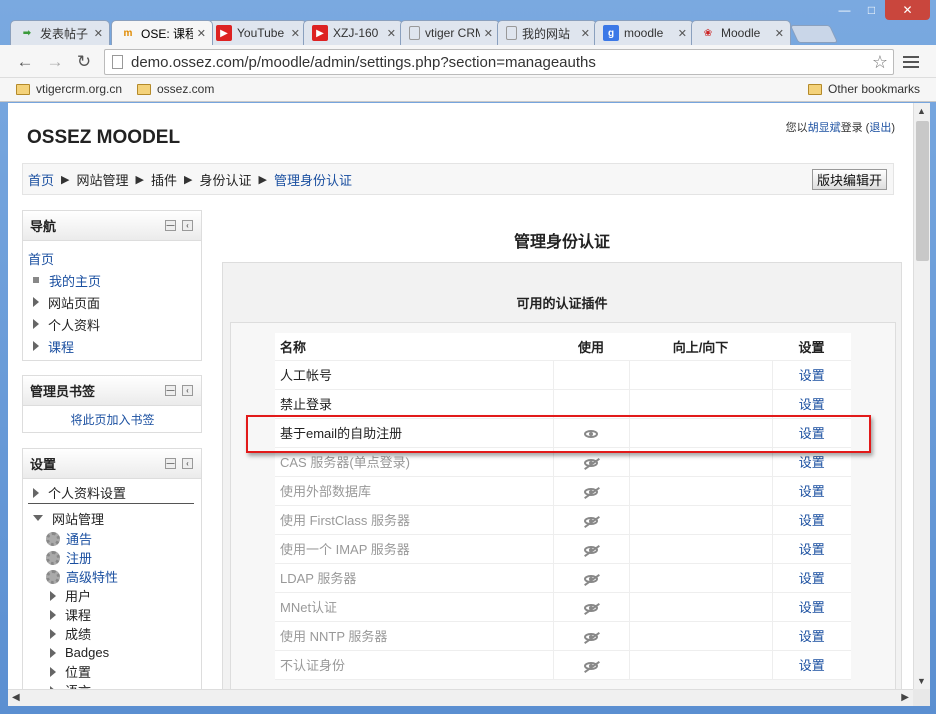  I want to click on forward-arrow-icon: →, so click(55, 62).